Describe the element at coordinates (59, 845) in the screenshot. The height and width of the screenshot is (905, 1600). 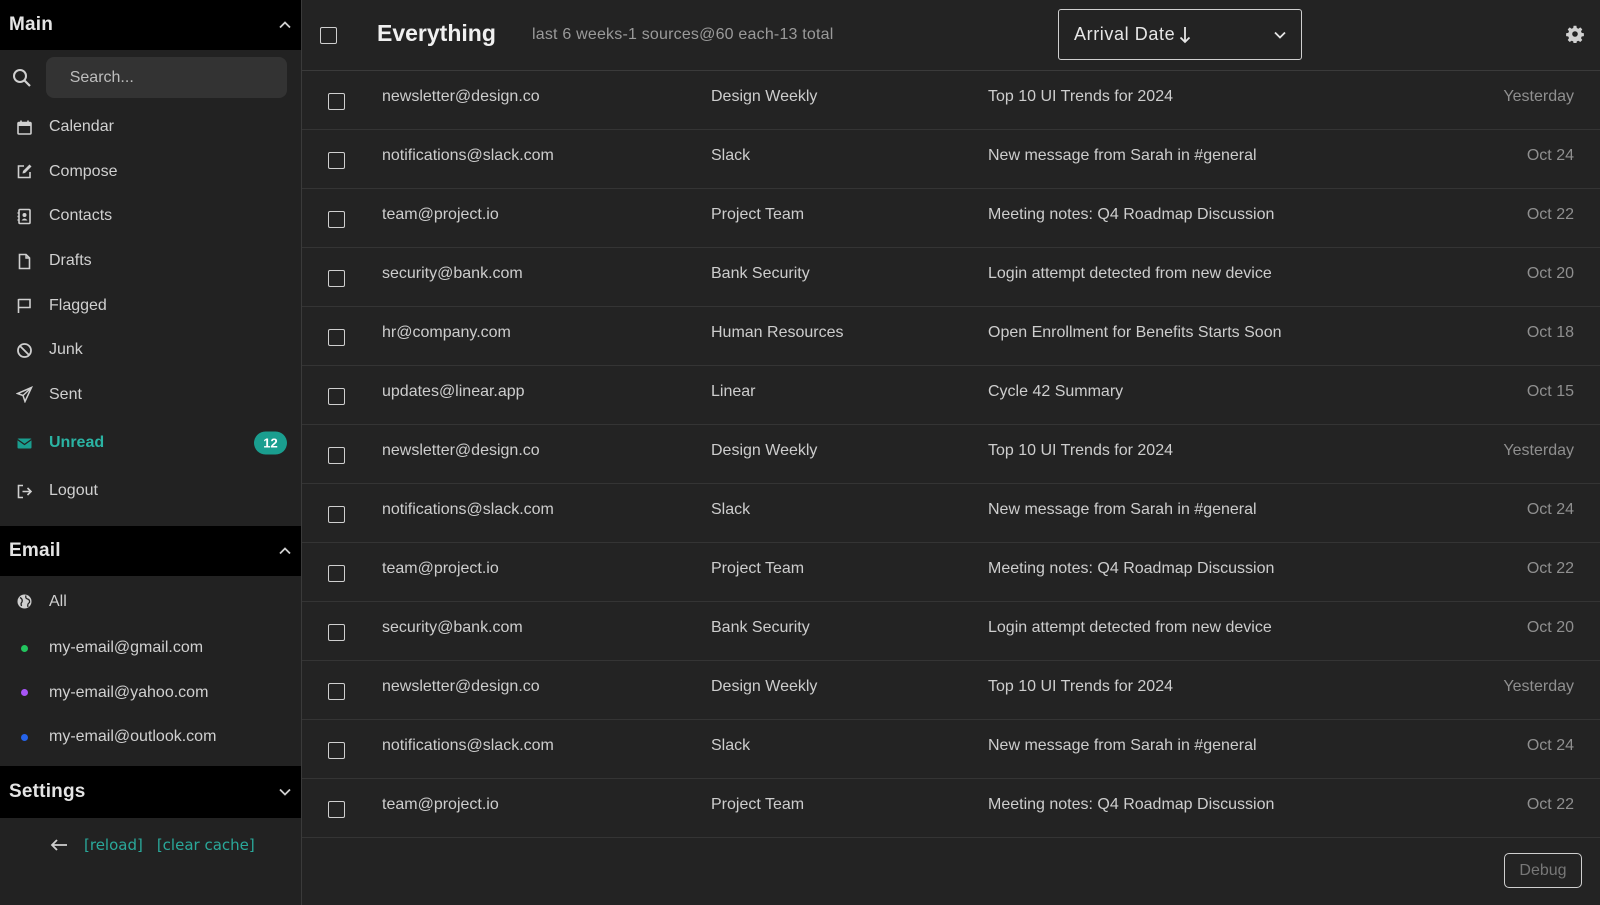
I see `arrow-left-icon` at that location.